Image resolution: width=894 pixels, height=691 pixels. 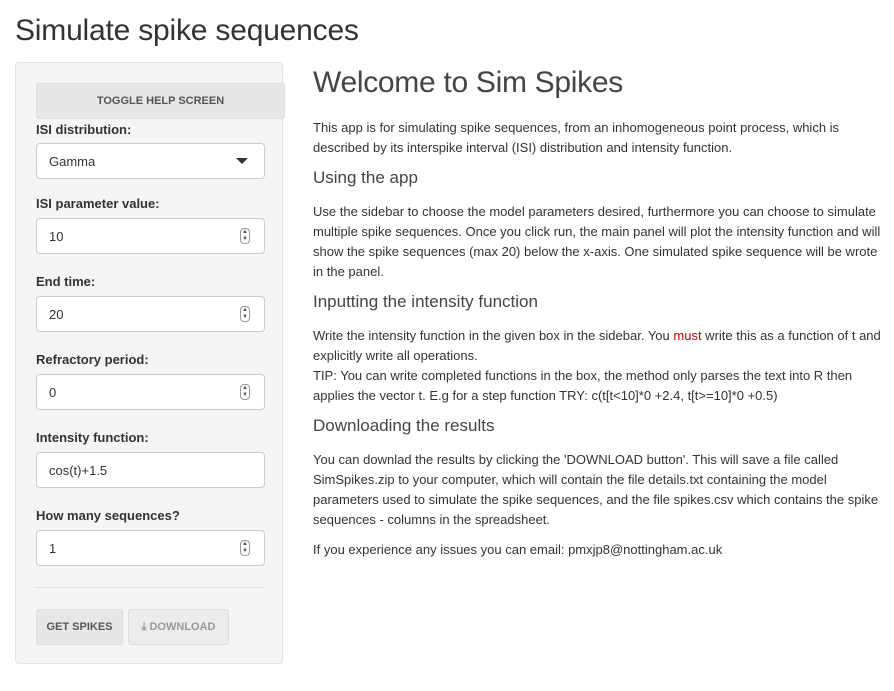 I want to click on download-button: ⤓ DOWNLOAD, so click(x=178, y=627).